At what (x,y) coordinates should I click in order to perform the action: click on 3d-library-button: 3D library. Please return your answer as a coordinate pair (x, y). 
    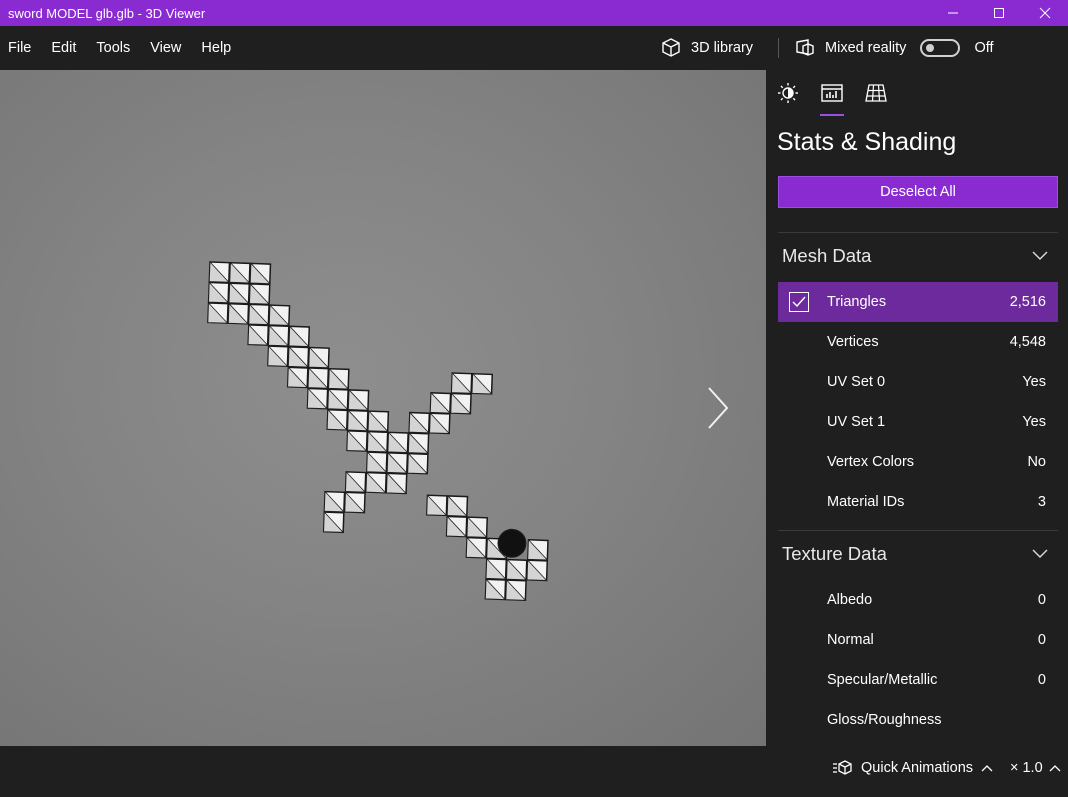
    Looking at the image, I should click on (706, 48).